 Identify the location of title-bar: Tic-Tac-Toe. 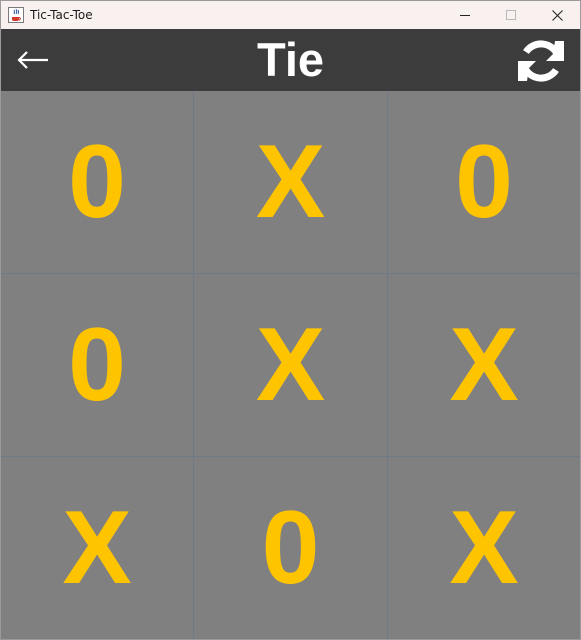
(290, 15).